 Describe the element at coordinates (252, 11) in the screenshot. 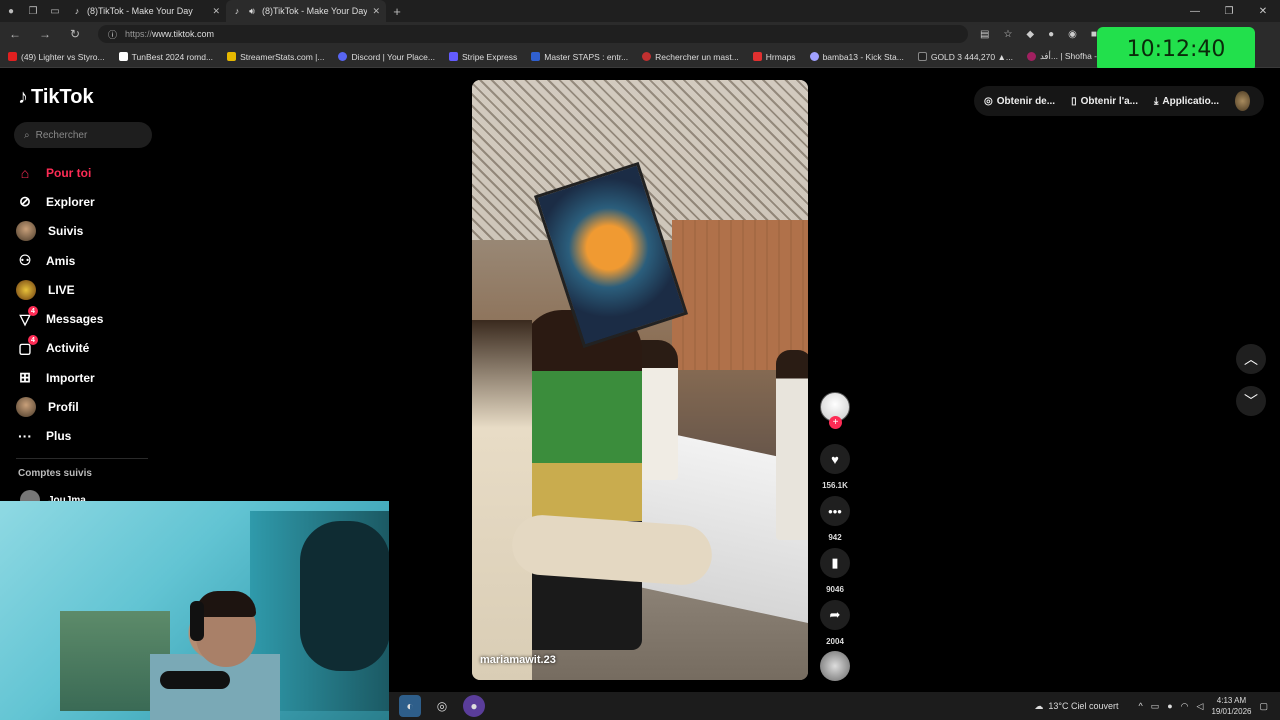

I see `speaker-icon: 🔊︎` at that location.